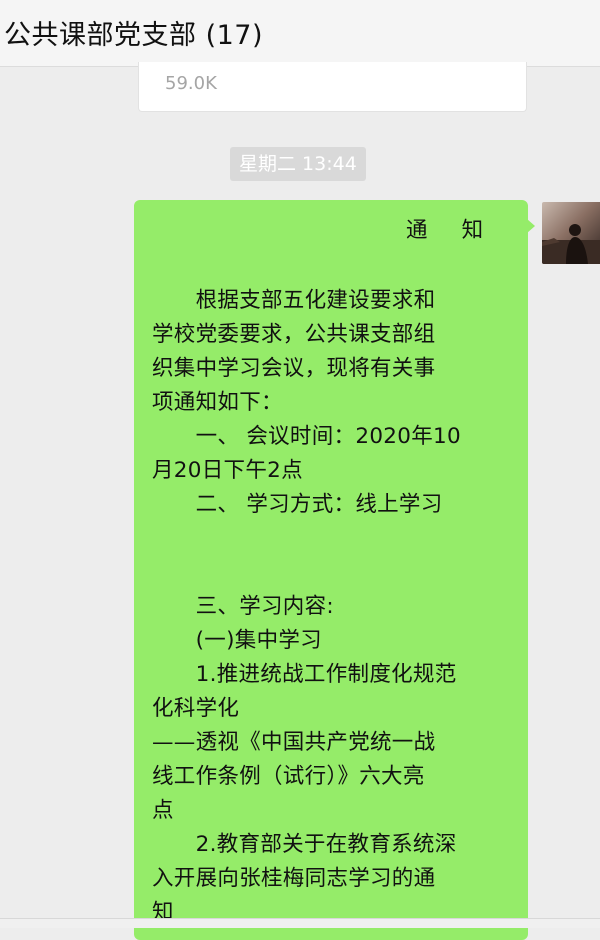 This screenshot has width=600, height=940. I want to click on bubble-tail, so click(531, 226).